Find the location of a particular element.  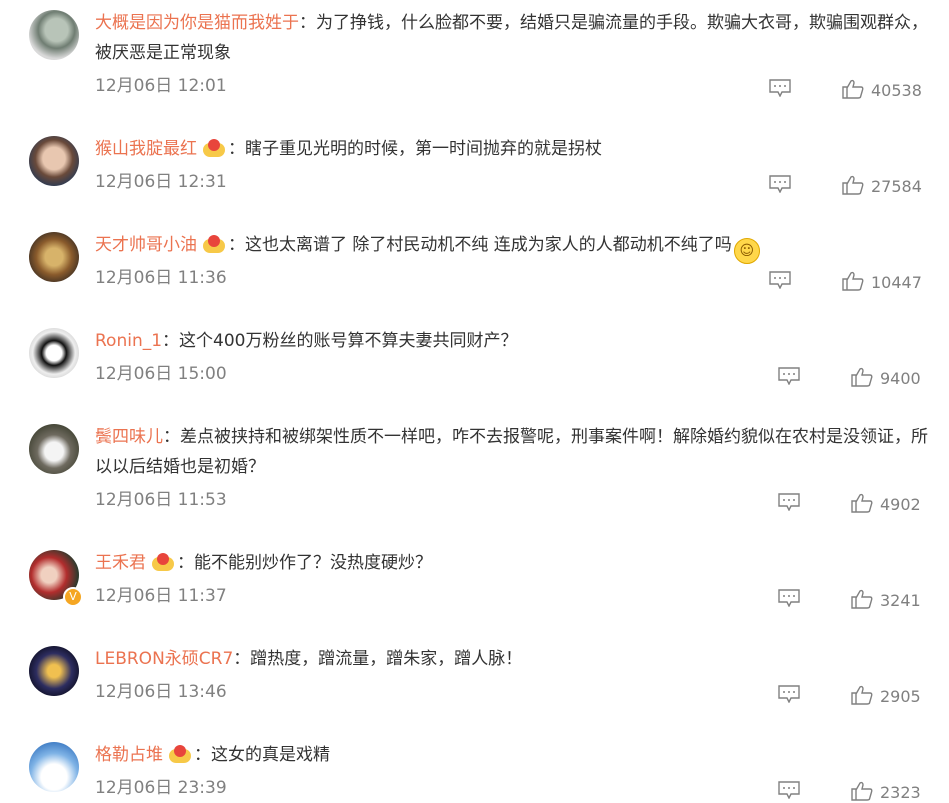

comment-body: Ronin_1：这个400万粉丝的账号算不算夫妻共同财产？ is located at coordinates (515, 341).